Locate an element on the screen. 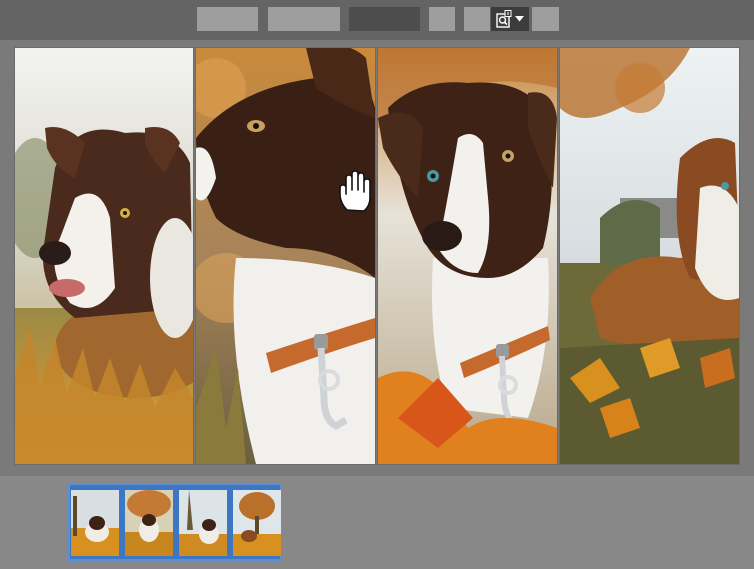  hand-icon is located at coordinates (355, 191).